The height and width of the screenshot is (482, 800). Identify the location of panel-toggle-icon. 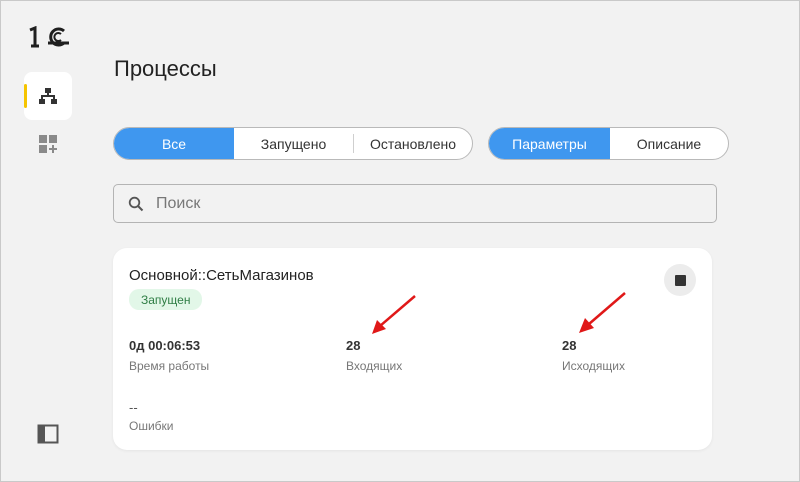
(48, 434).